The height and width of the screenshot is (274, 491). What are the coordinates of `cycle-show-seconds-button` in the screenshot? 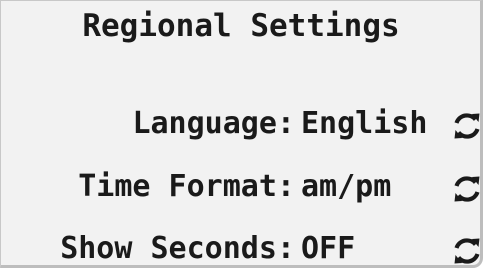 It's located at (467, 251).